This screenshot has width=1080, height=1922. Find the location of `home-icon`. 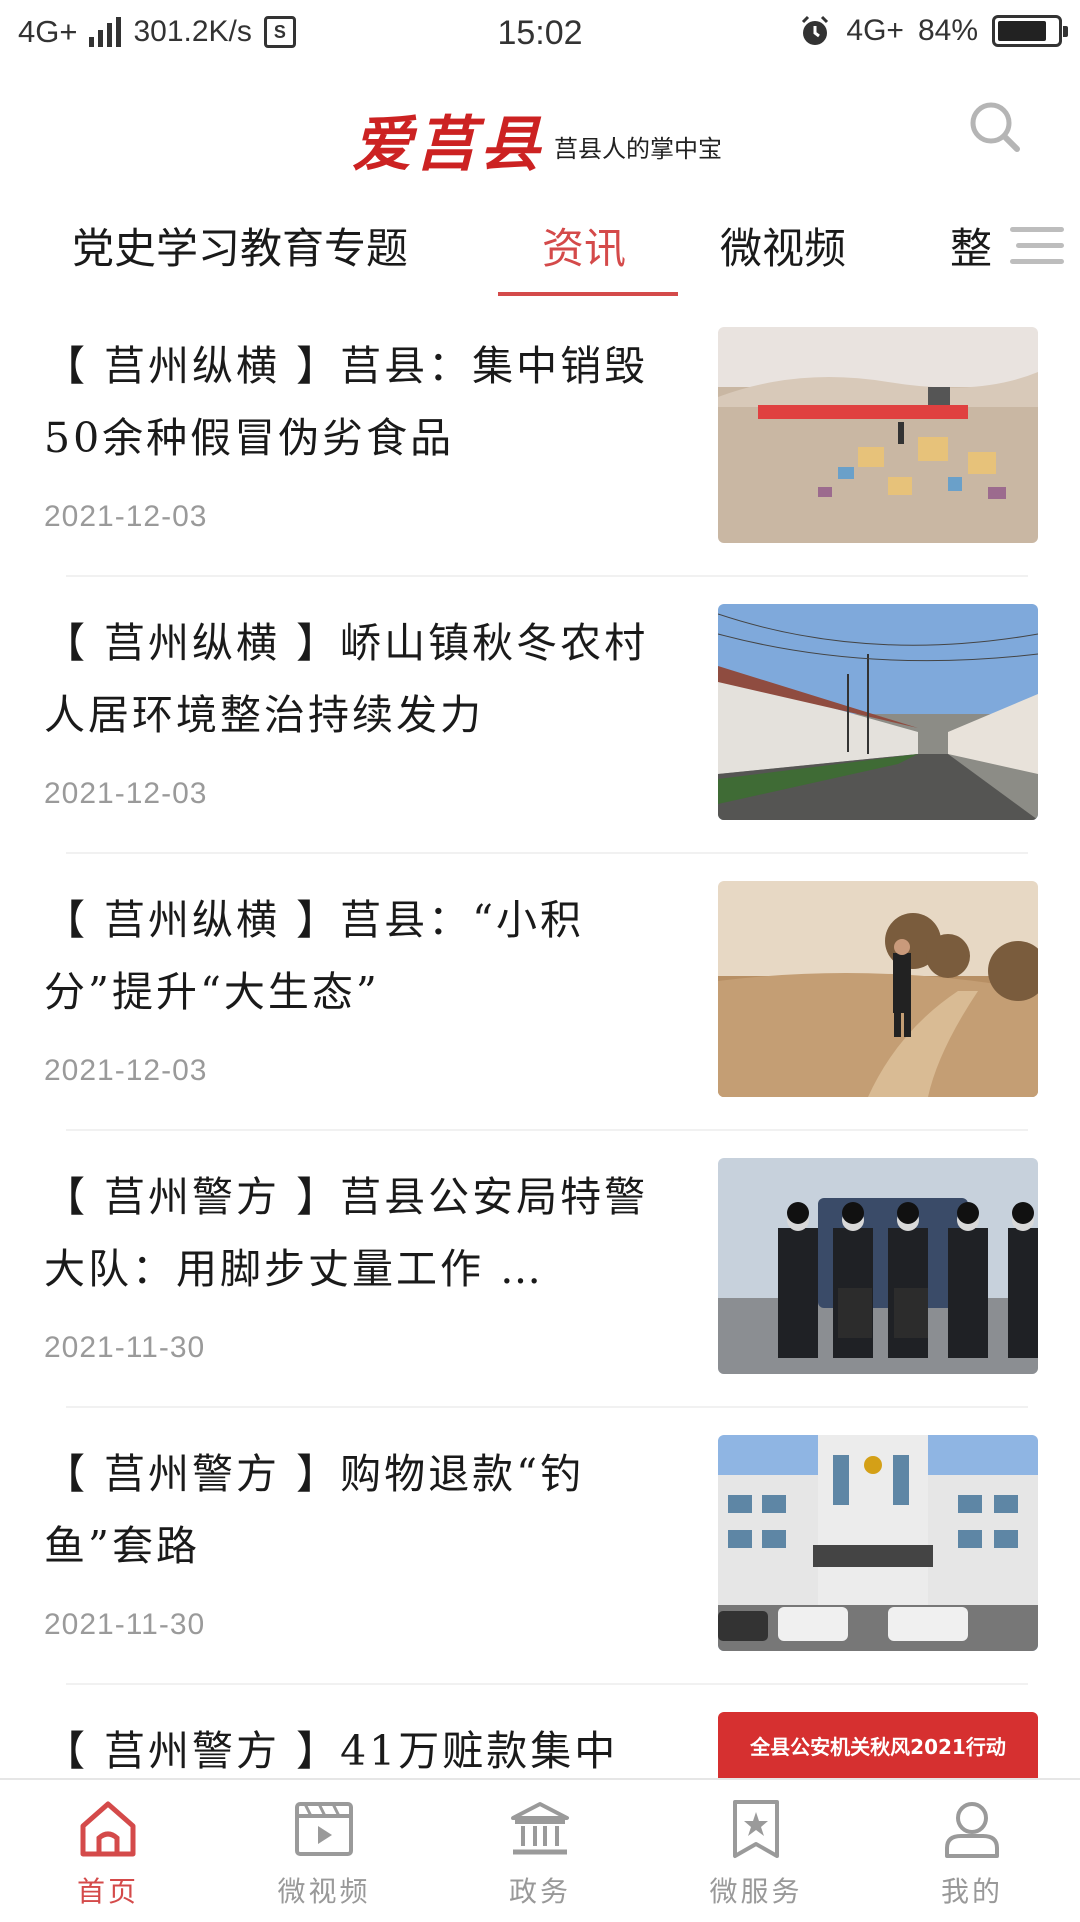

home-icon is located at coordinates (108, 1829).